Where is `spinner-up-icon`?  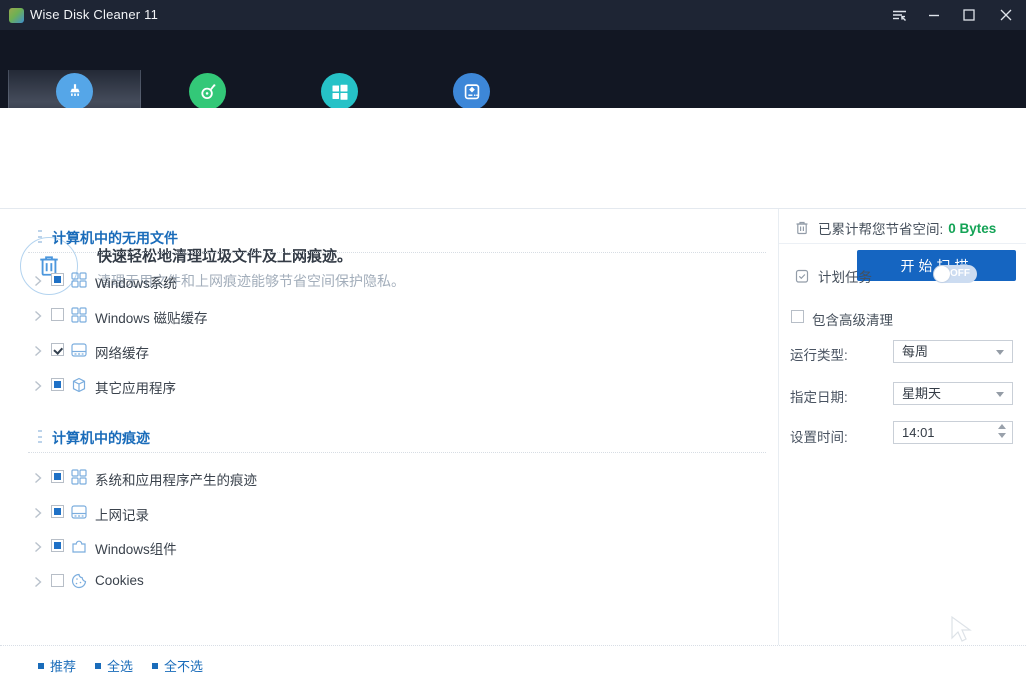 spinner-up-icon is located at coordinates (1002, 426).